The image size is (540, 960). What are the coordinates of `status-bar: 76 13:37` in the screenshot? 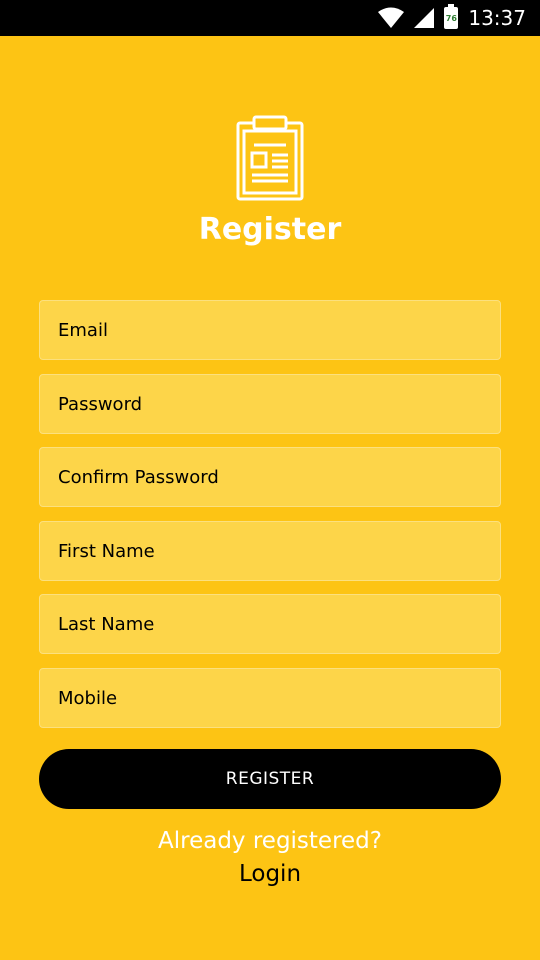 It's located at (270, 18).